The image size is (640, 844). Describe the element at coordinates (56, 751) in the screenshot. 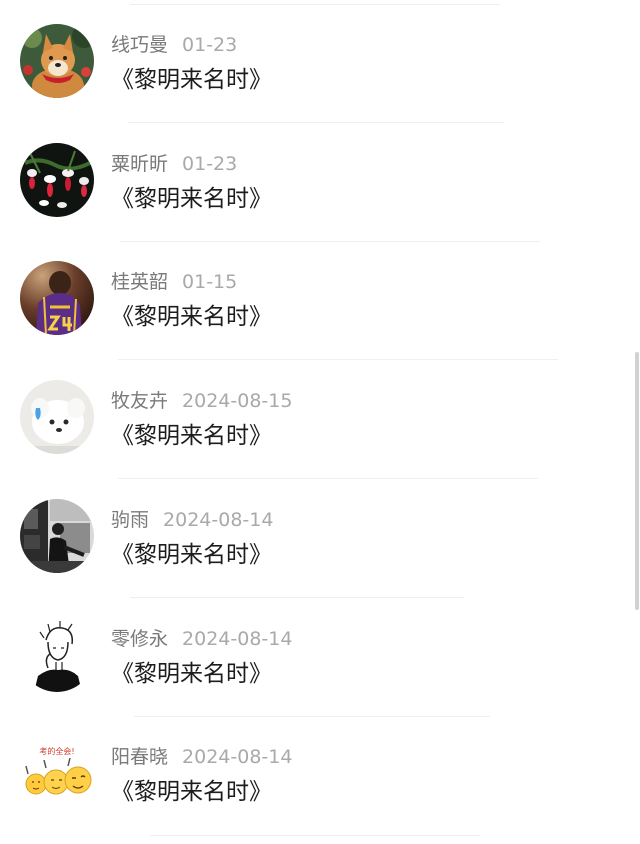

I see `sticker-text: 考的全会!` at that location.